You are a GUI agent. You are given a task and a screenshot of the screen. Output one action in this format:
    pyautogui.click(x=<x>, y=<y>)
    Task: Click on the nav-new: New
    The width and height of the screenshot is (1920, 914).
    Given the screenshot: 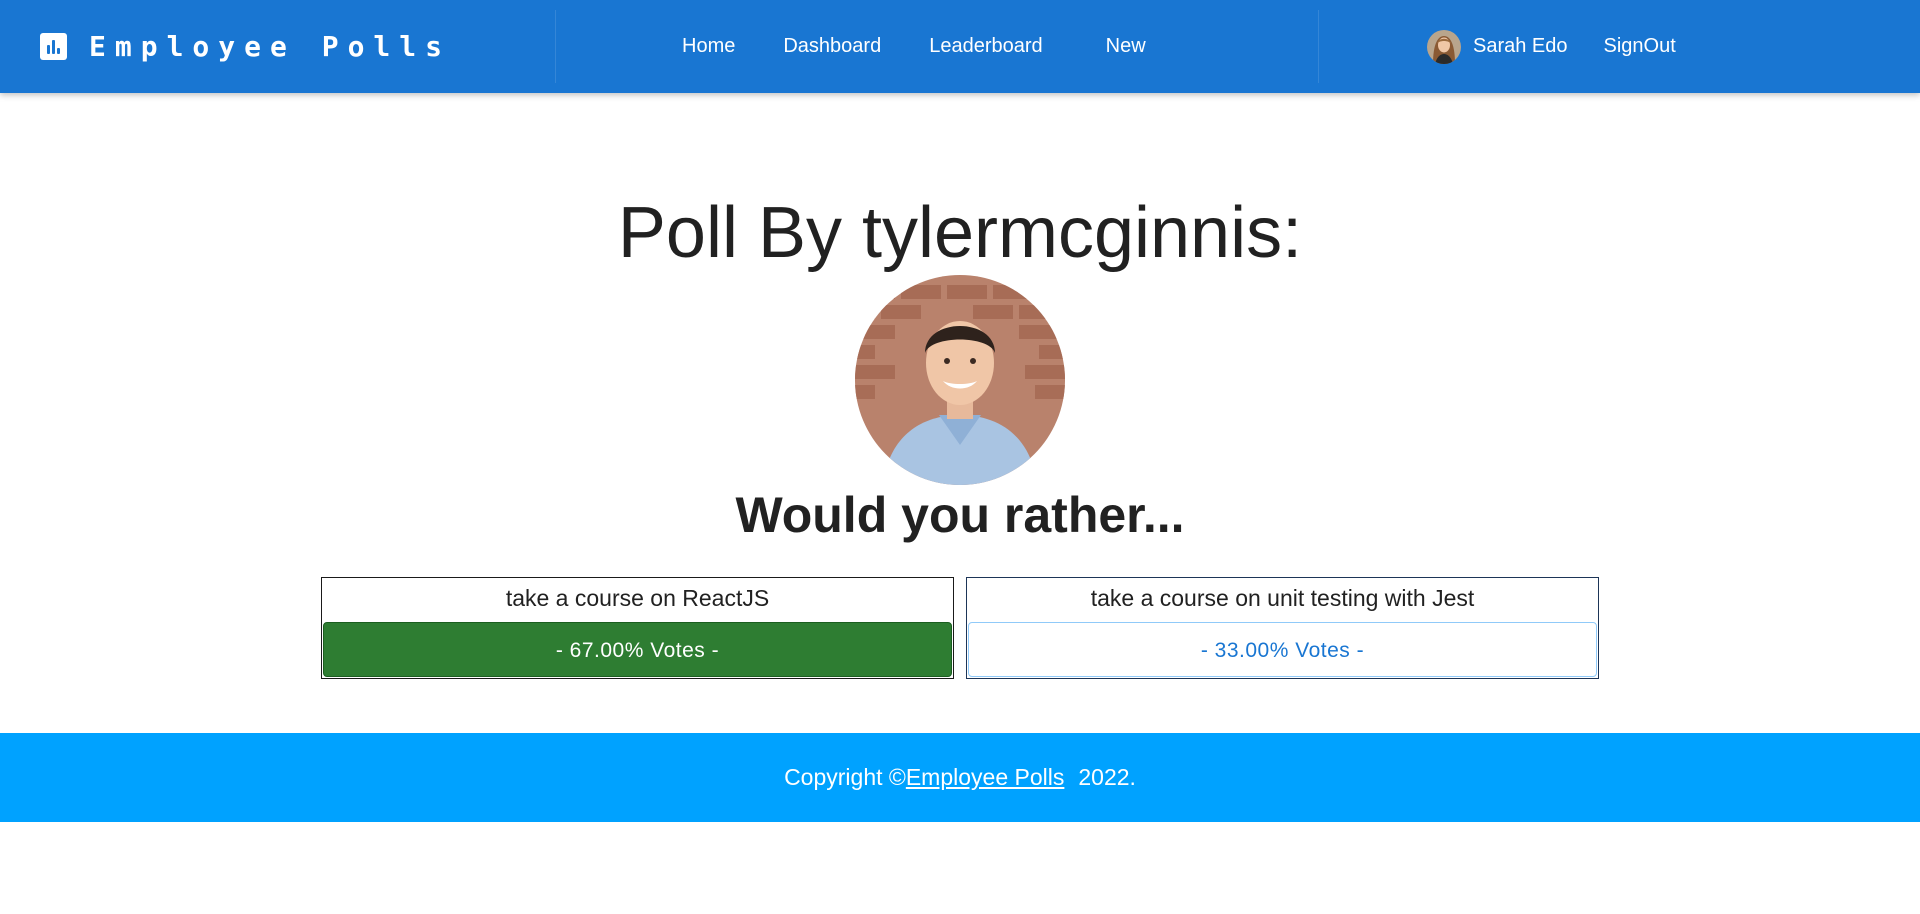 What is the action you would take?
    pyautogui.click(x=1126, y=46)
    